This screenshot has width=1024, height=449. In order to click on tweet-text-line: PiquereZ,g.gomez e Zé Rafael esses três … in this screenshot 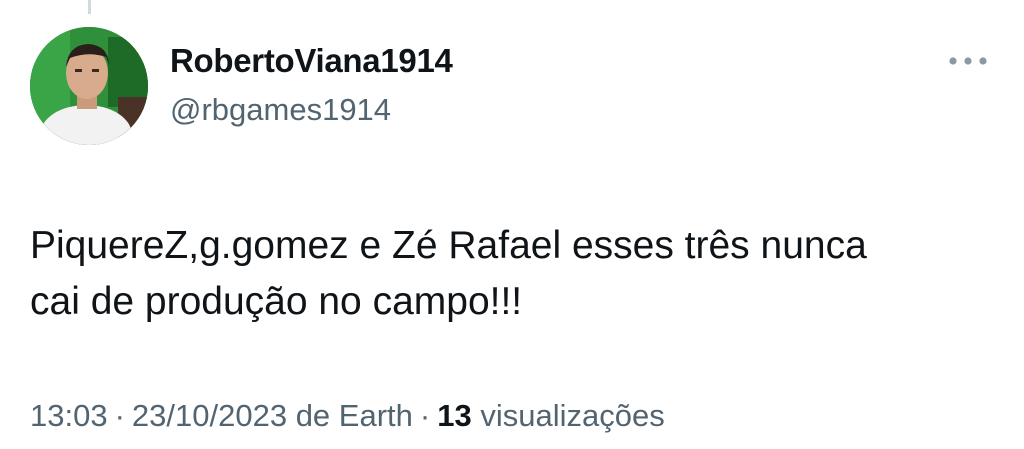, I will do `click(448, 245)`.